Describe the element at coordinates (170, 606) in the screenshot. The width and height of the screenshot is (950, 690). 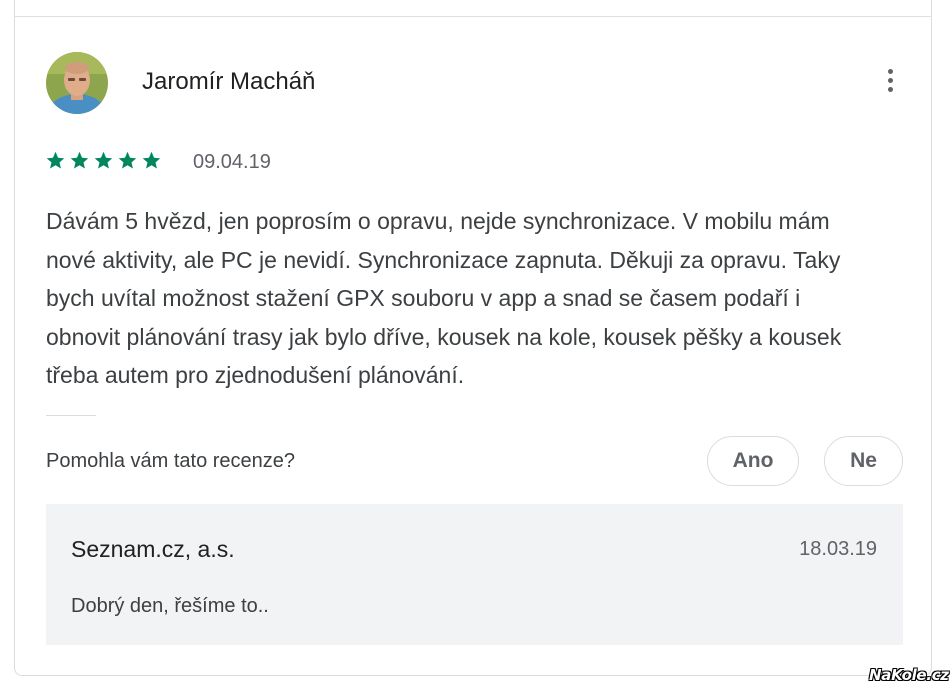
I see `reply-text: Dobrý den, řešíme to..` at that location.